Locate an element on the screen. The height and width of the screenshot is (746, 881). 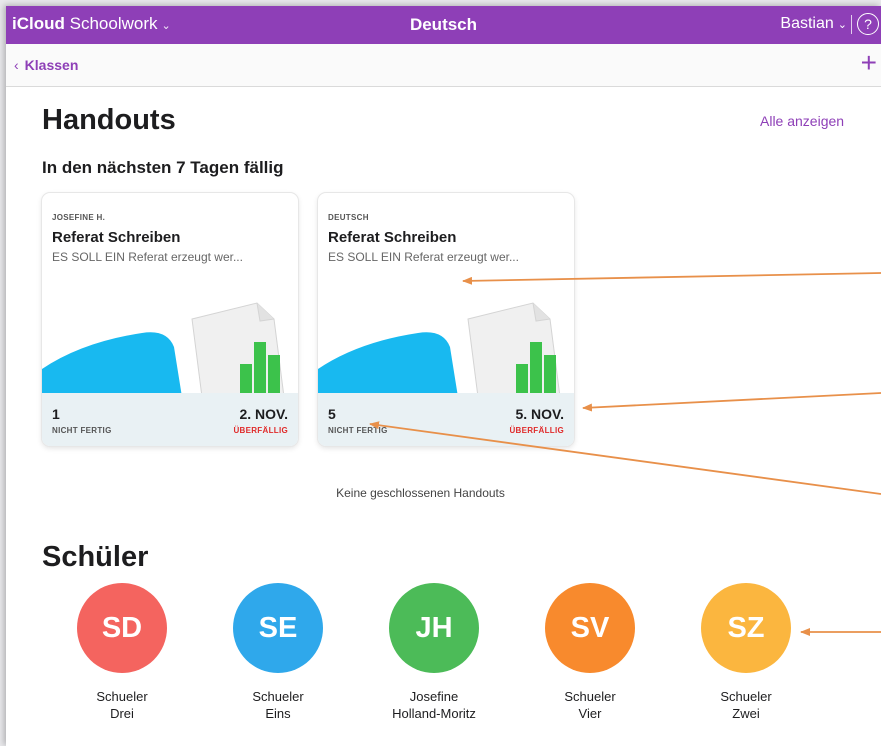
card-footer: 5 NICHT FERTIG 5. NOV. ÜBERFÄLLIG is located at coordinates (446, 419).